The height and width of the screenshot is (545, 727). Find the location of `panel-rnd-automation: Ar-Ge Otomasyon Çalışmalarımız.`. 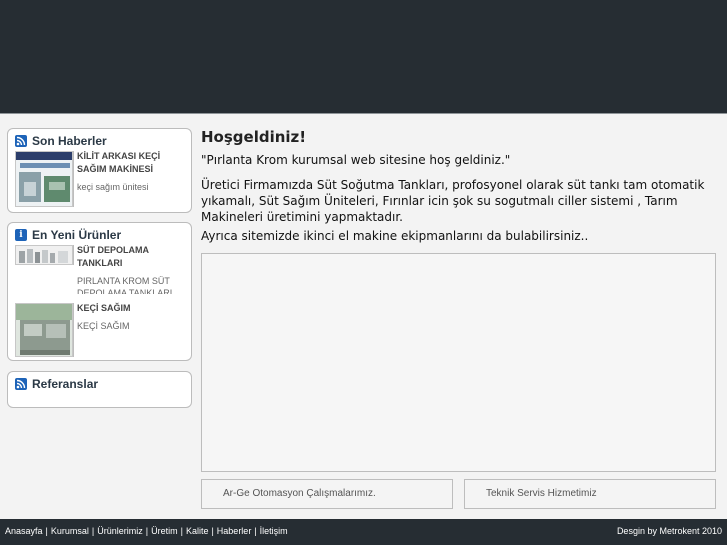

panel-rnd-automation: Ar-Ge Otomasyon Çalışmalarımız. is located at coordinates (327, 494).